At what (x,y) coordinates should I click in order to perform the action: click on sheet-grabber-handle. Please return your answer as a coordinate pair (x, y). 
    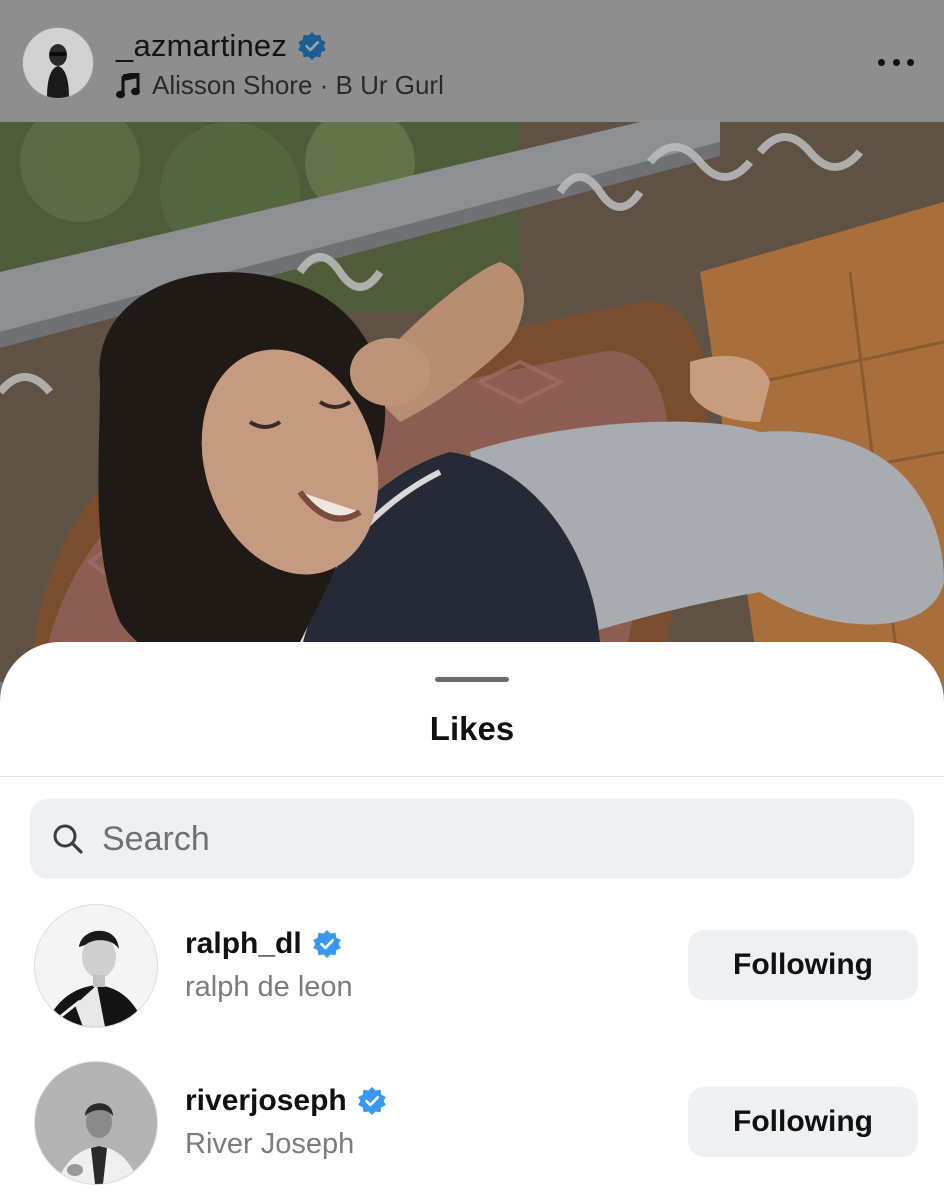
    Looking at the image, I should click on (472, 679).